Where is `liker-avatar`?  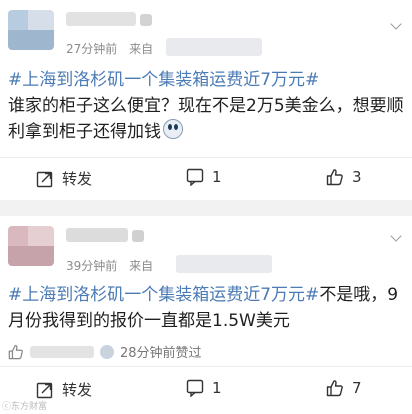 liker-avatar is located at coordinates (107, 351).